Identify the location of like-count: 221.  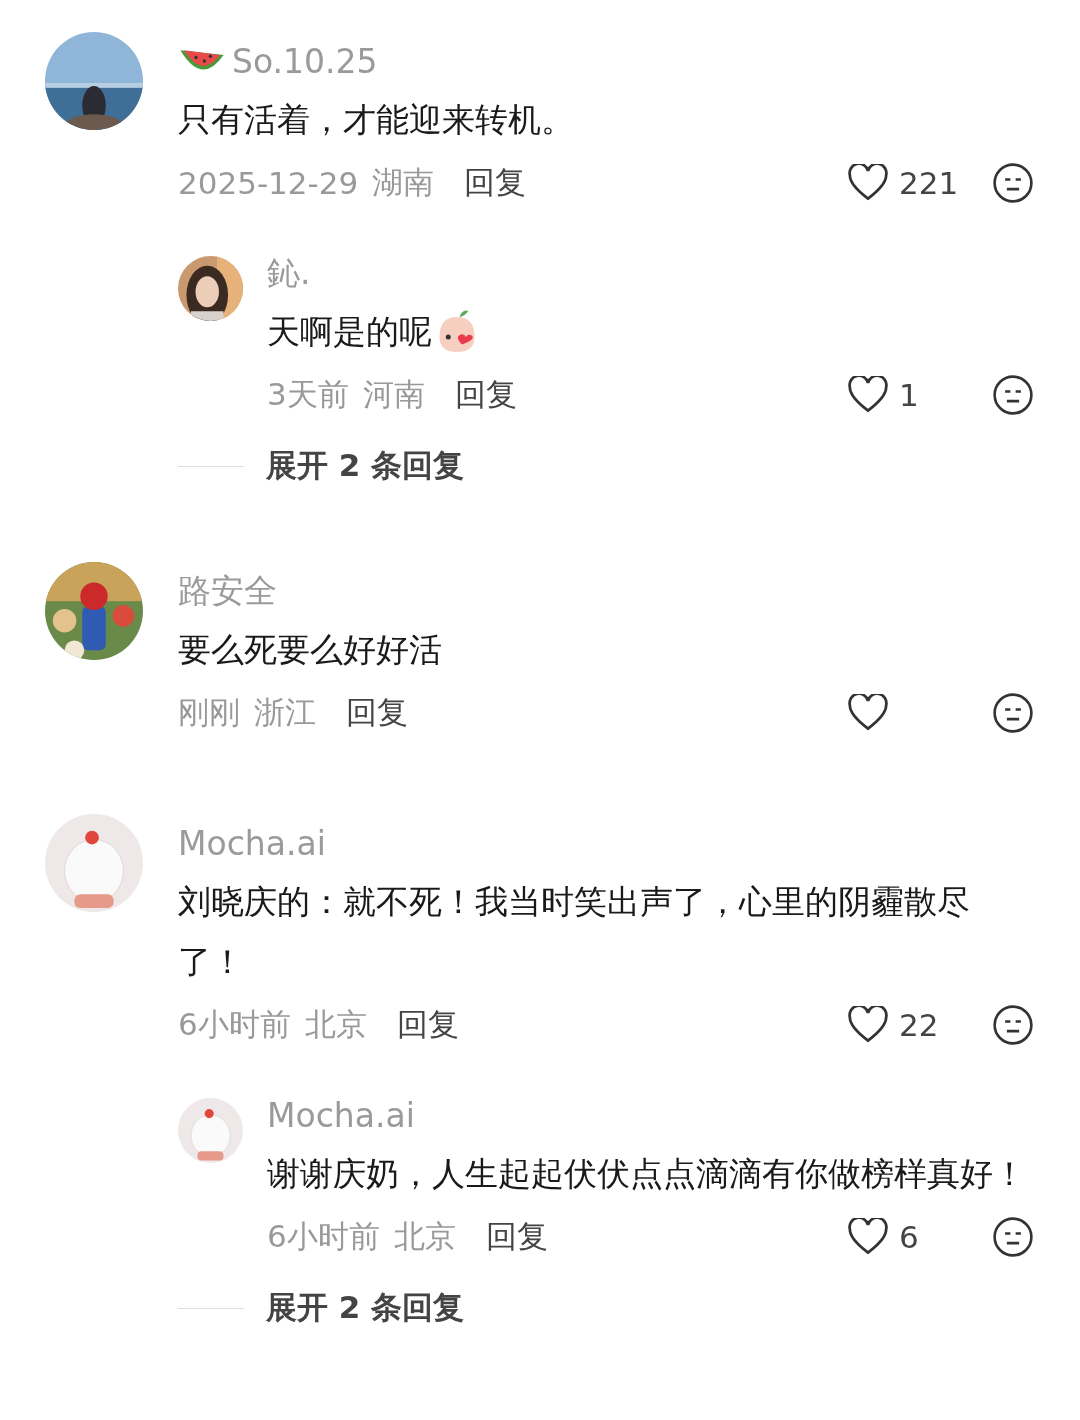
(929, 183).